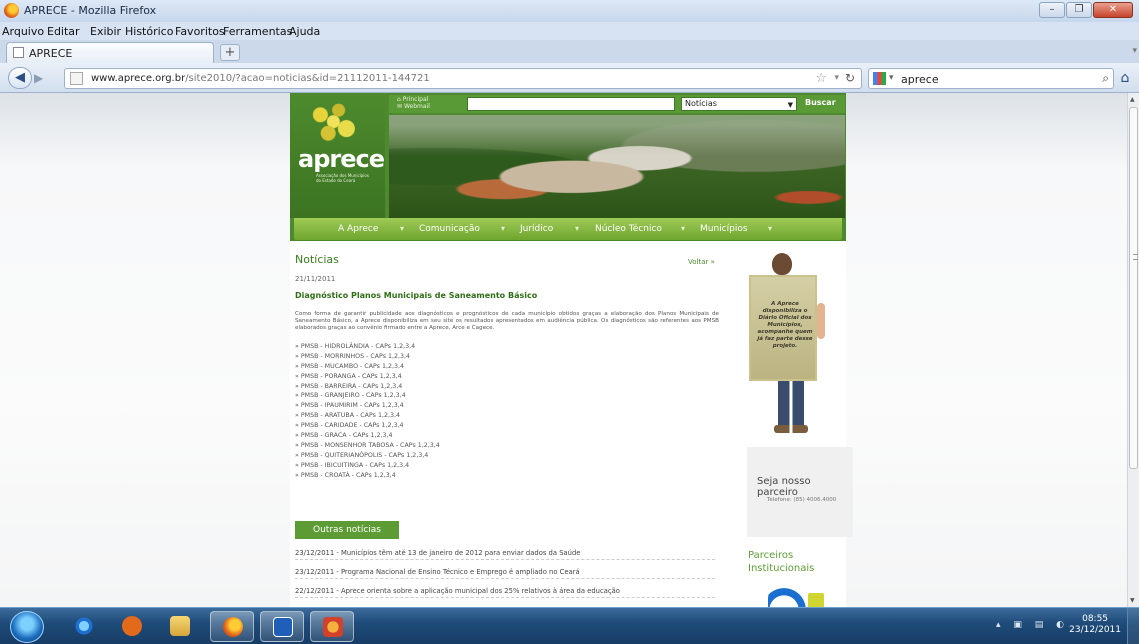  Describe the element at coordinates (445, 397) in the screenshot. I see `list-item: » PMSB - GRANJEIRO - CAPs 1,2,3,4` at that location.